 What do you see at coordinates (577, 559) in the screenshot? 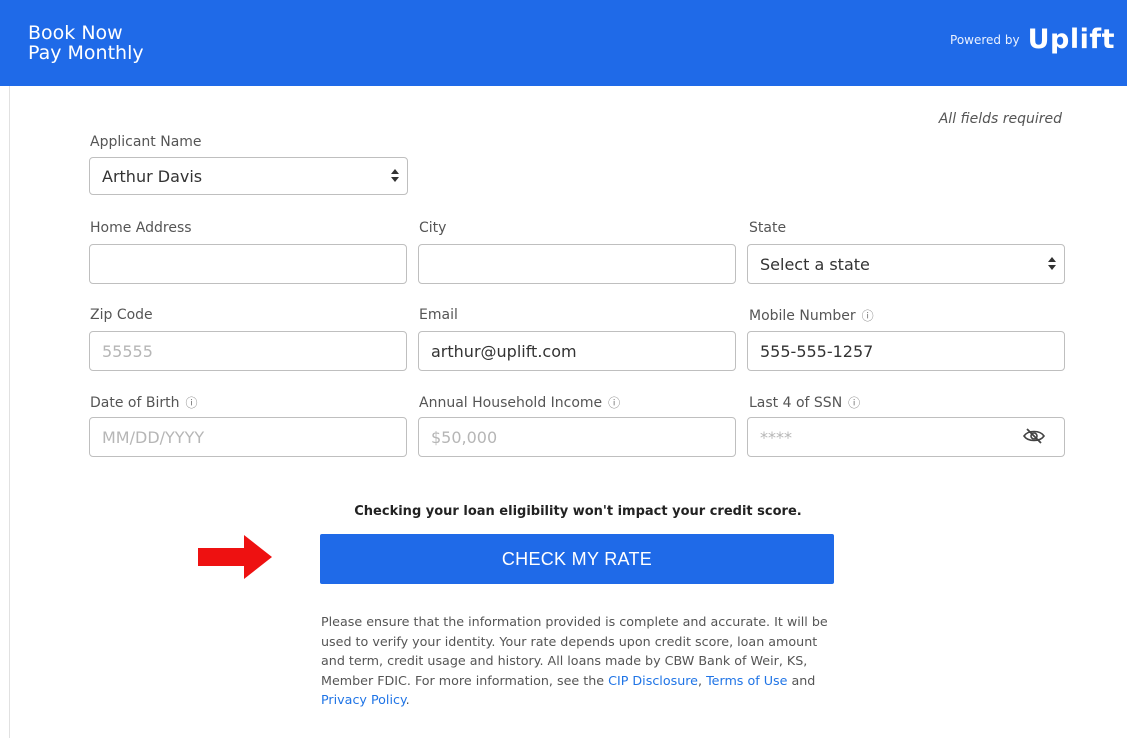
I see `check-my-rate-button: CHECK MY RATE` at bounding box center [577, 559].